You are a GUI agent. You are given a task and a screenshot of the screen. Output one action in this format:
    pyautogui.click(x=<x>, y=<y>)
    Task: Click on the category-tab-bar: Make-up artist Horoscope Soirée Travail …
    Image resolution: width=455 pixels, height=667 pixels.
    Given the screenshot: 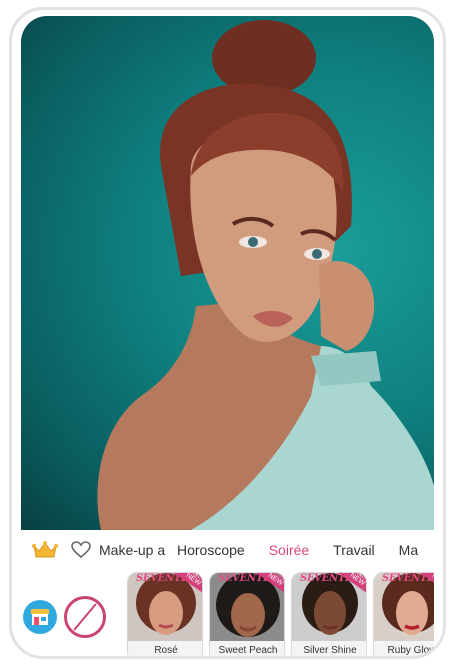 What is the action you would take?
    pyautogui.click(x=227, y=550)
    